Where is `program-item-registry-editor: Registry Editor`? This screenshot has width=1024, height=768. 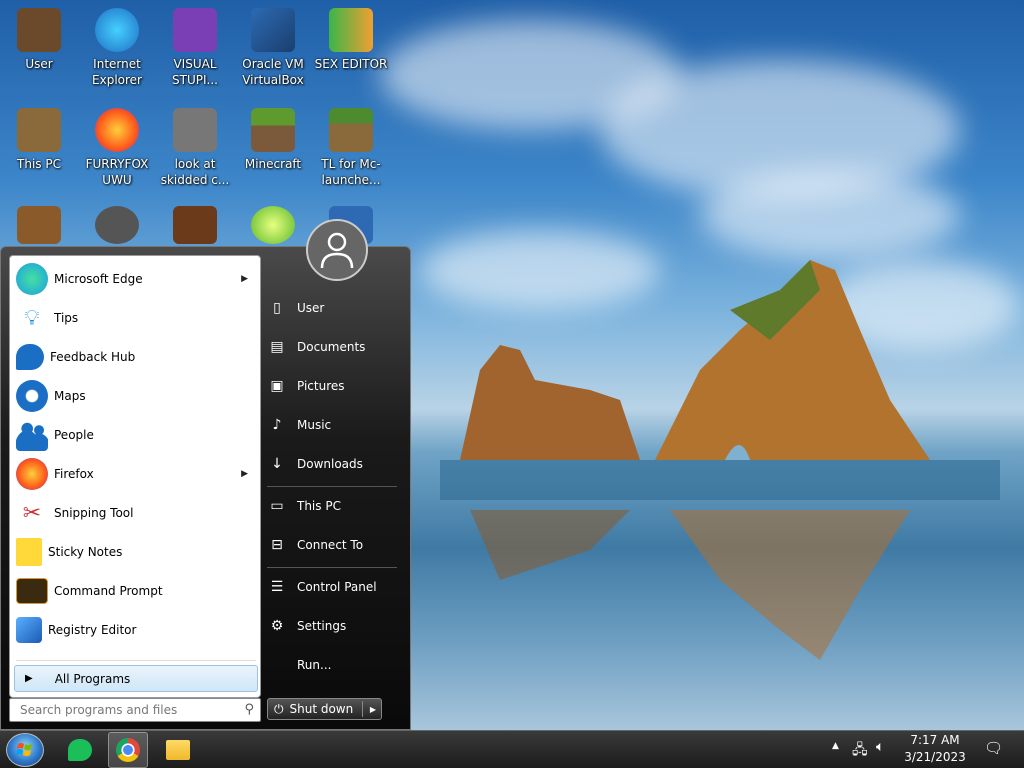
program-item-registry-editor: Registry Editor is located at coordinates (136, 630).